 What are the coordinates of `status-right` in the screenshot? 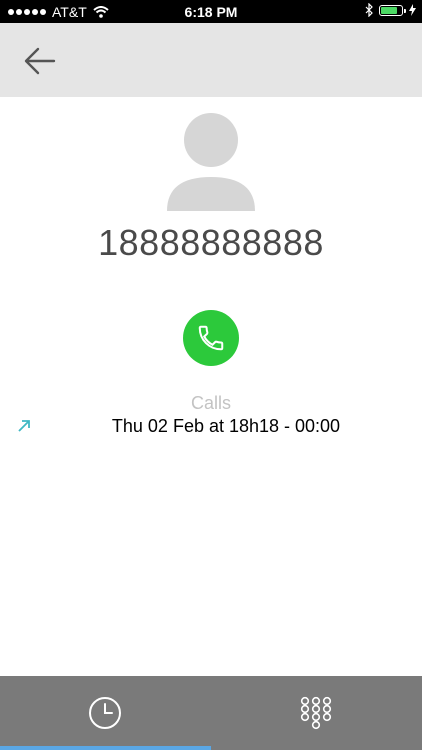 It's located at (390, 10).